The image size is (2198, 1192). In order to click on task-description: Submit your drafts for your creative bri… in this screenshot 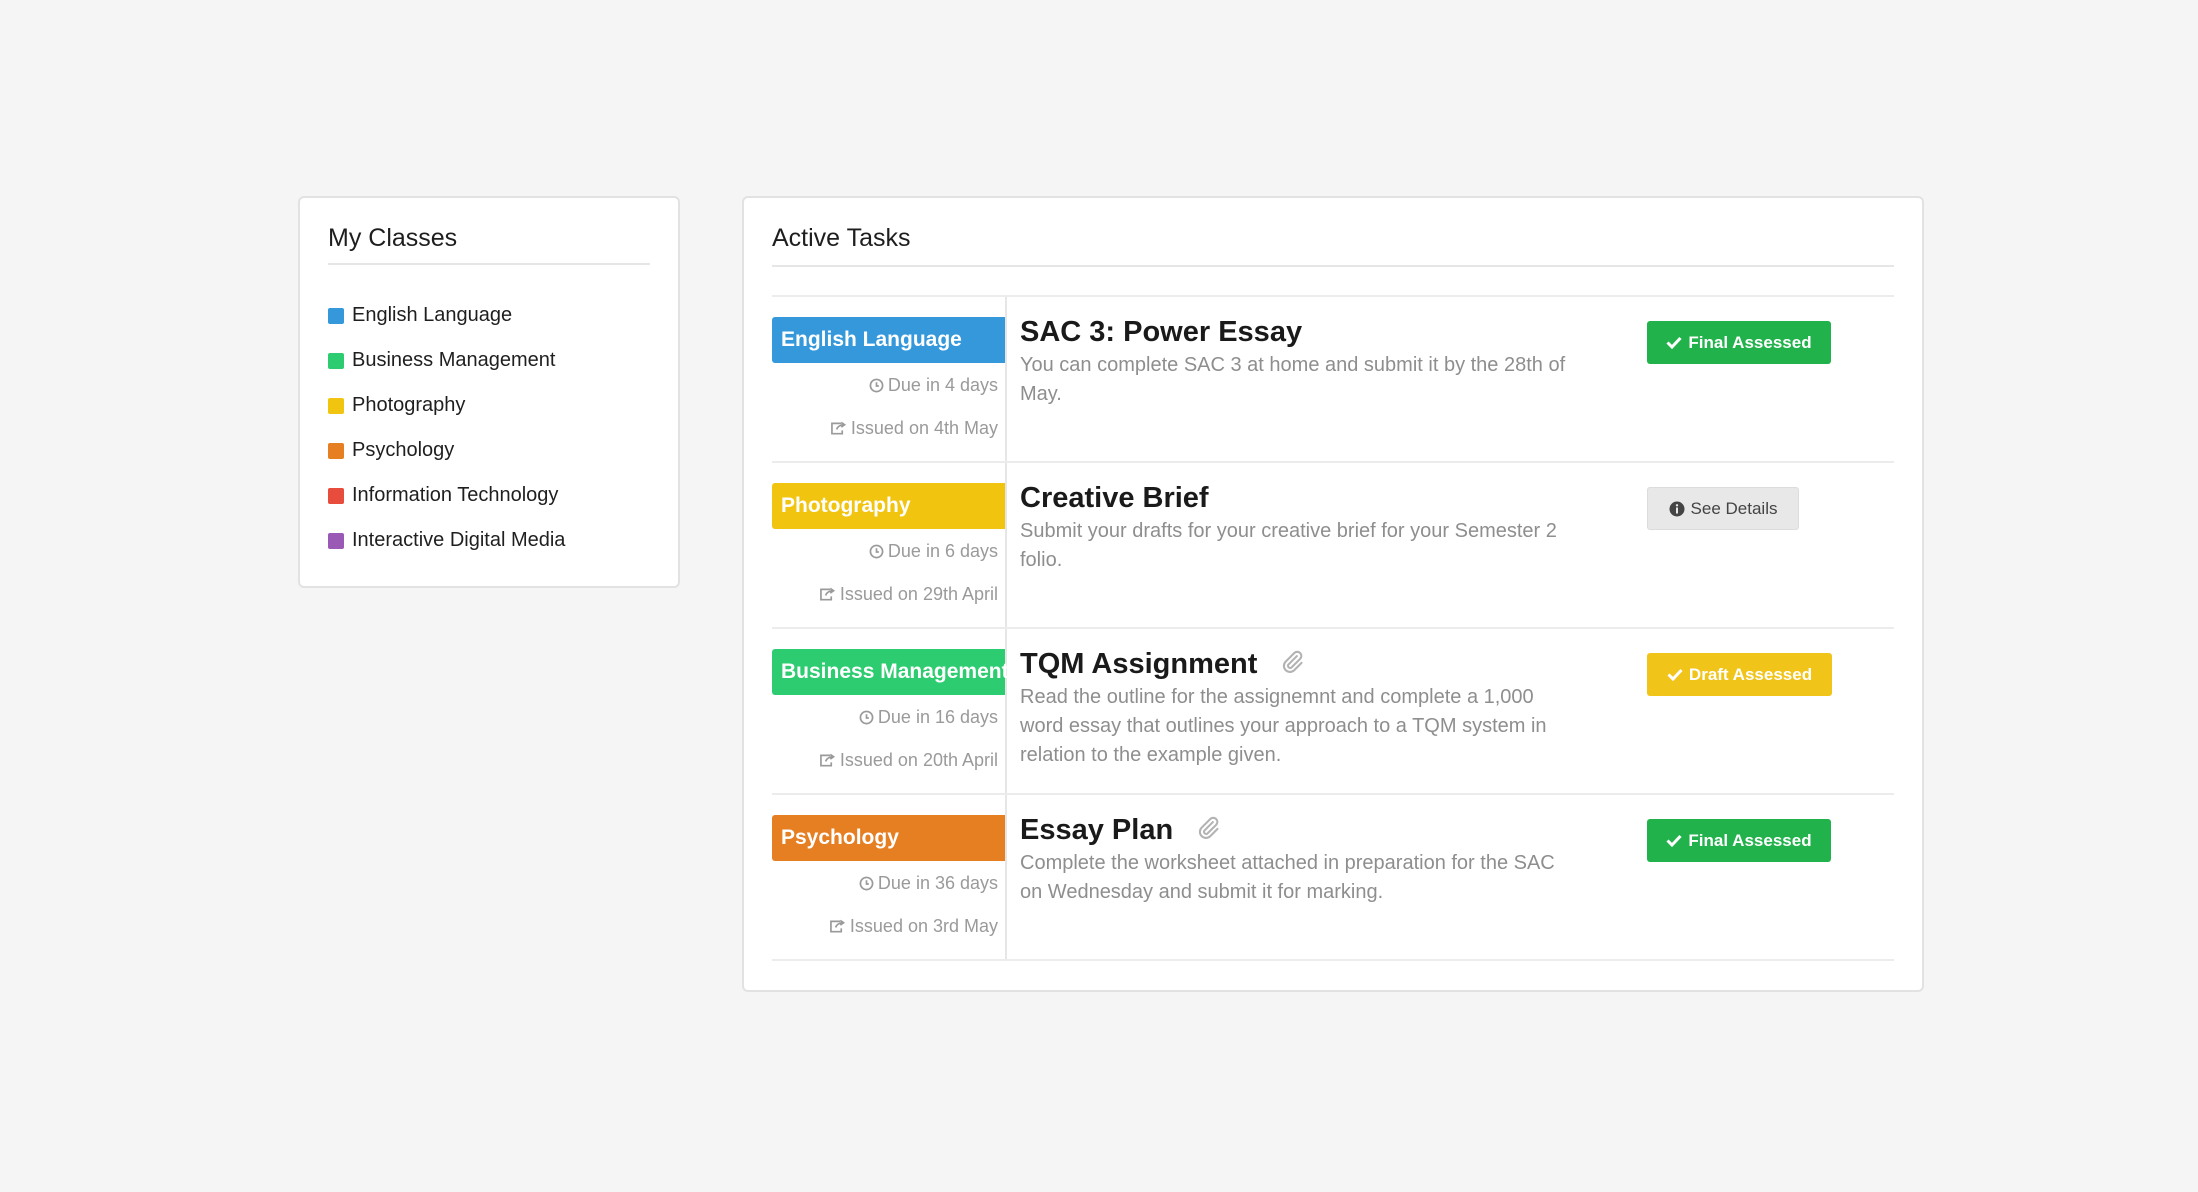, I will do `click(1288, 545)`.